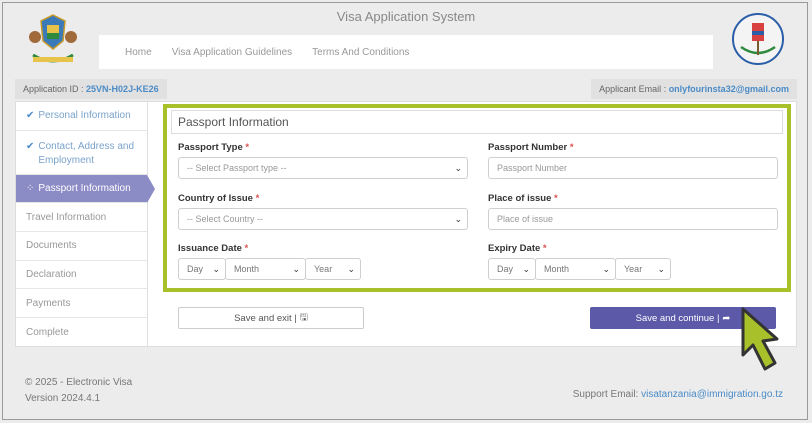 This screenshot has height=423, width=812. What do you see at coordinates (51, 275) in the screenshot?
I see `sidebar-item-label: Declaration` at bounding box center [51, 275].